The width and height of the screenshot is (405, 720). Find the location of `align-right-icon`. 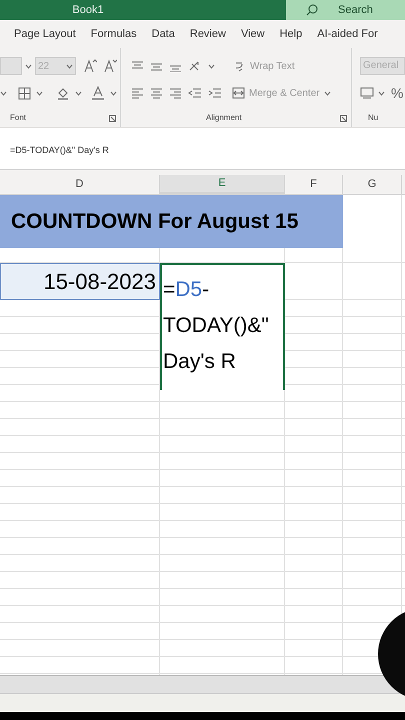

align-right-icon is located at coordinates (175, 93).